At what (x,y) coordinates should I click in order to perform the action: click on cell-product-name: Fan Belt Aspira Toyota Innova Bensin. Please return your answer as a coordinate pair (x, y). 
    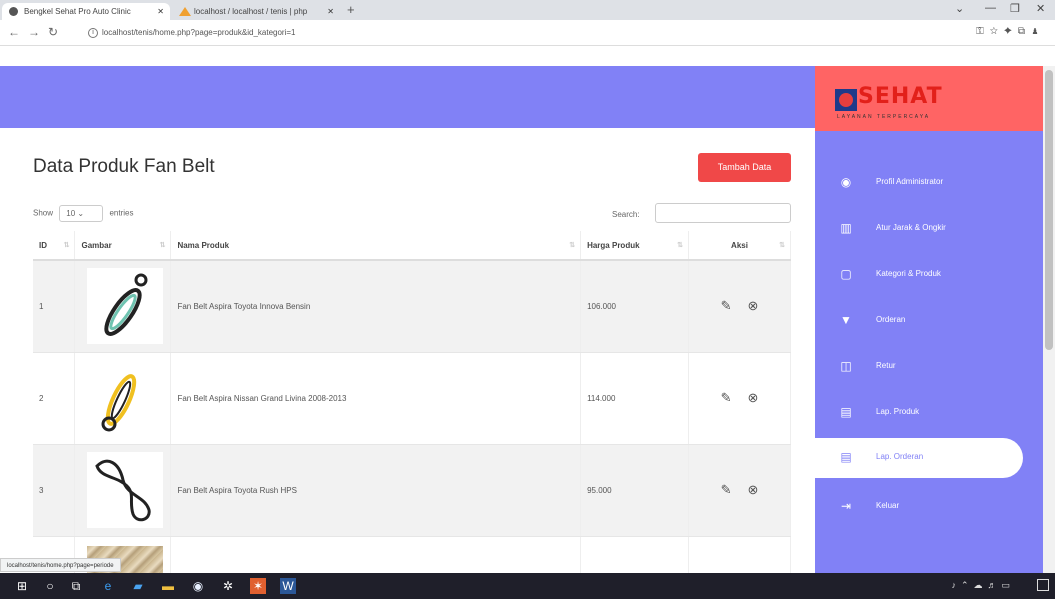
    Looking at the image, I should click on (376, 306).